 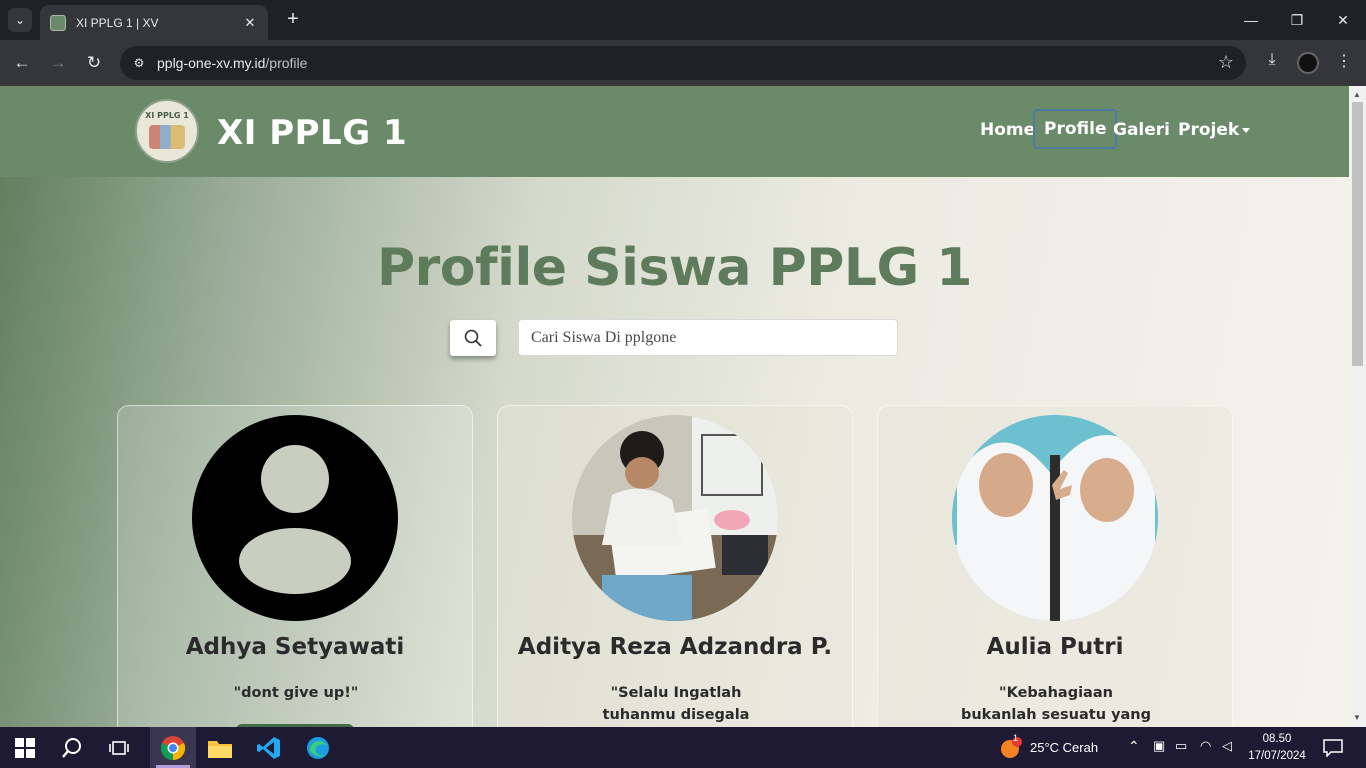 I want to click on browser-tab: XI PPLG 1 | XV ✕, so click(x=154, y=22).